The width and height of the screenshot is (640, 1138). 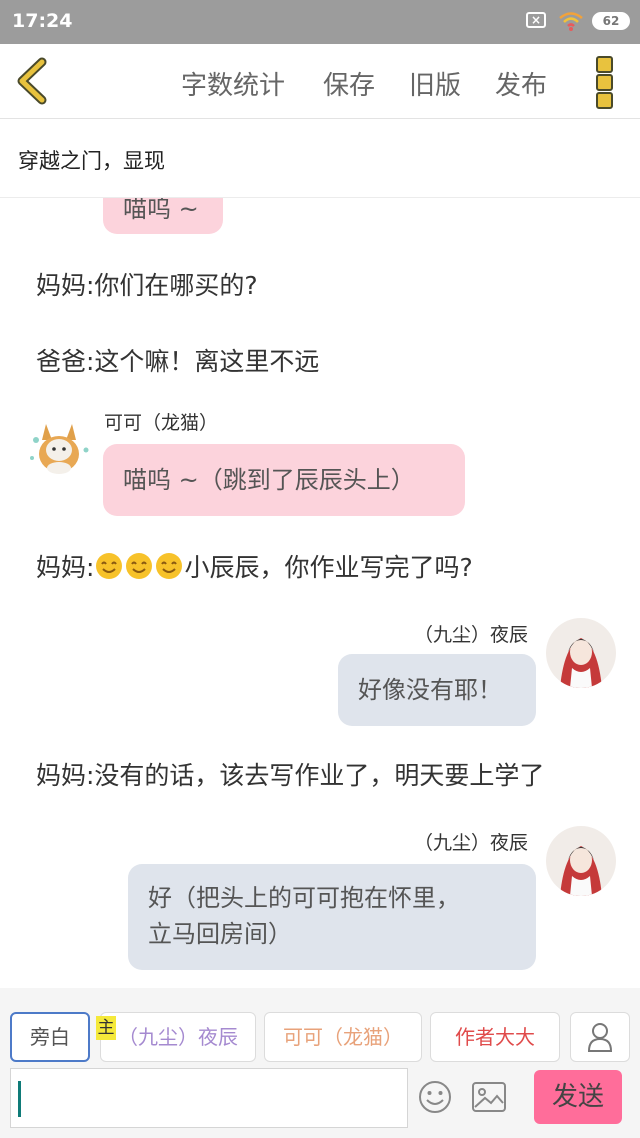 I want to click on message-text: 好（把头上的可可抱在怀里，, so click(x=304, y=898).